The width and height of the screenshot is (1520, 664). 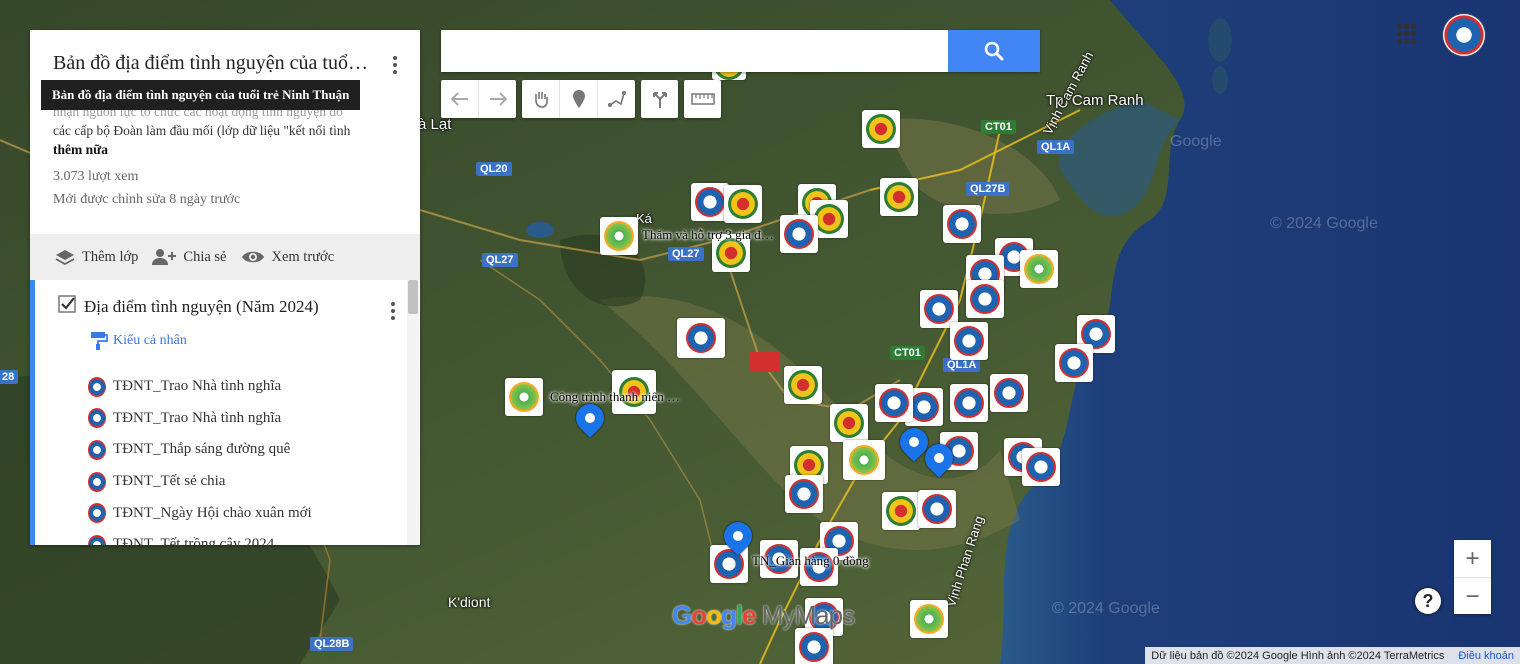 I want to click on search-button, so click(x=994, y=51).